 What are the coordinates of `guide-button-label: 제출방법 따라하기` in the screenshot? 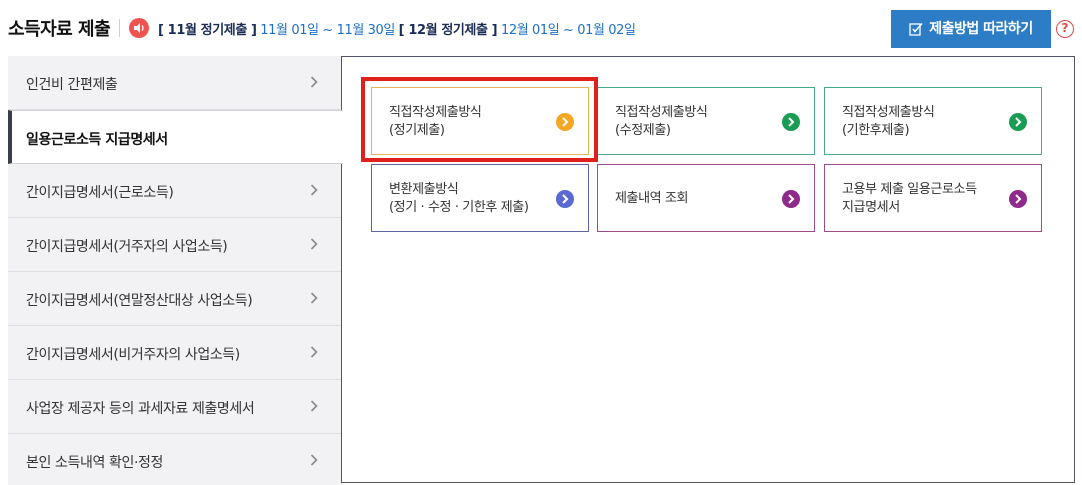 It's located at (981, 29).